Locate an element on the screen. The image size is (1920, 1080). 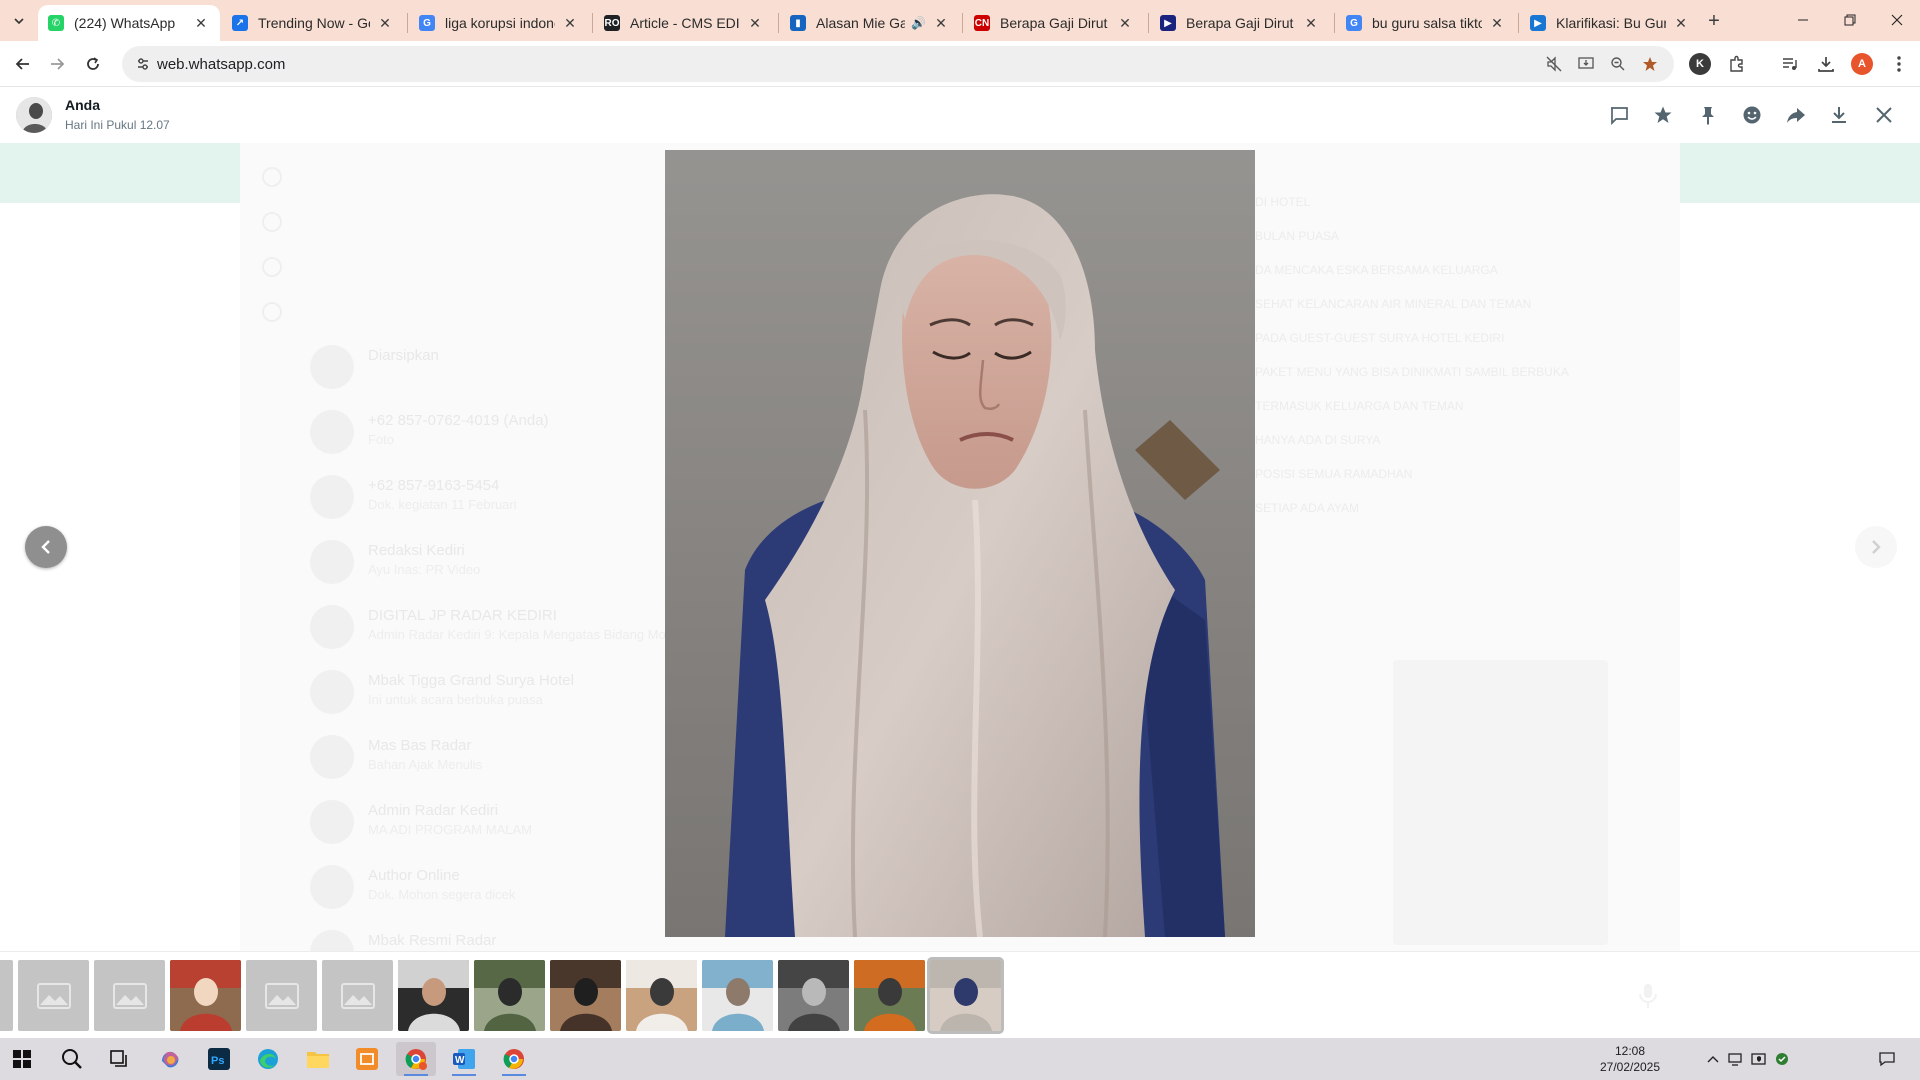
tab-2: ↗ Trending Now - Goog ✕ is located at coordinates (313, 23).